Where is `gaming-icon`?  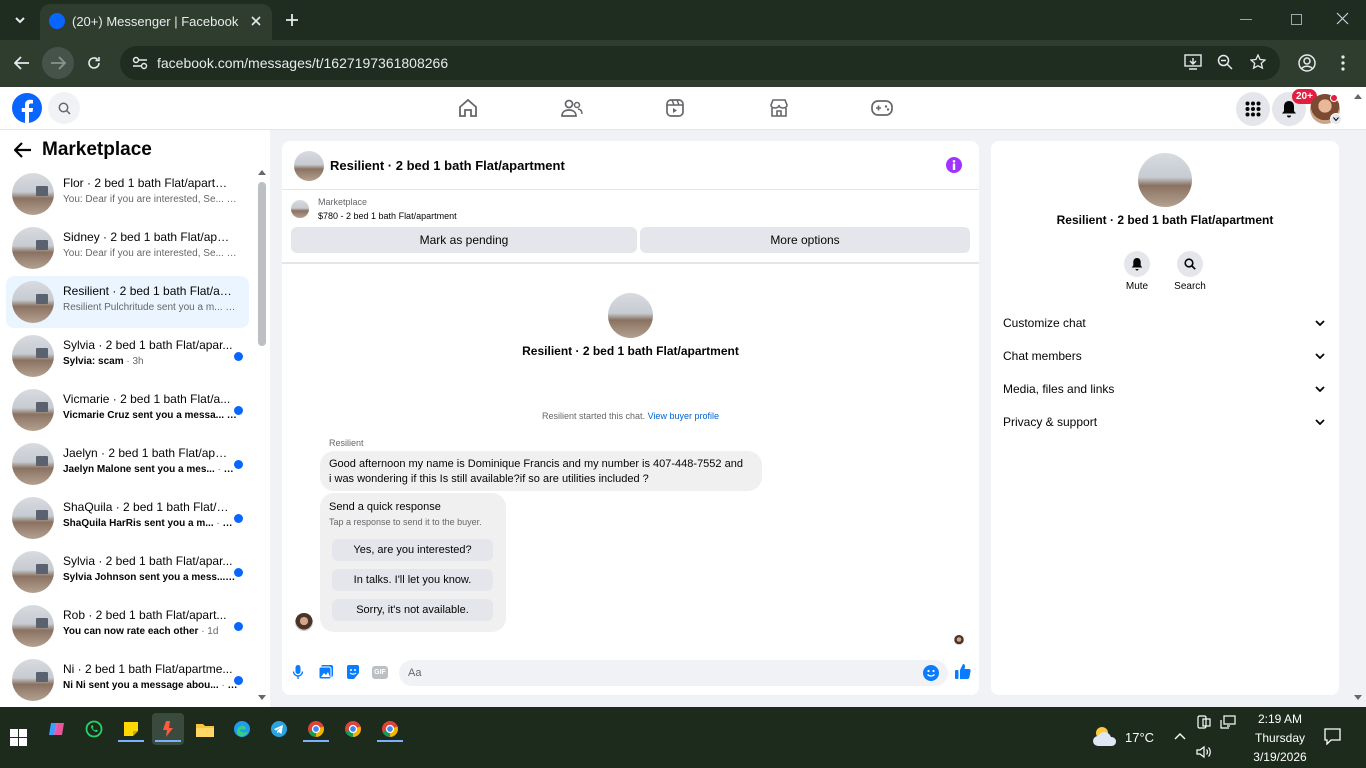 gaming-icon is located at coordinates (882, 108).